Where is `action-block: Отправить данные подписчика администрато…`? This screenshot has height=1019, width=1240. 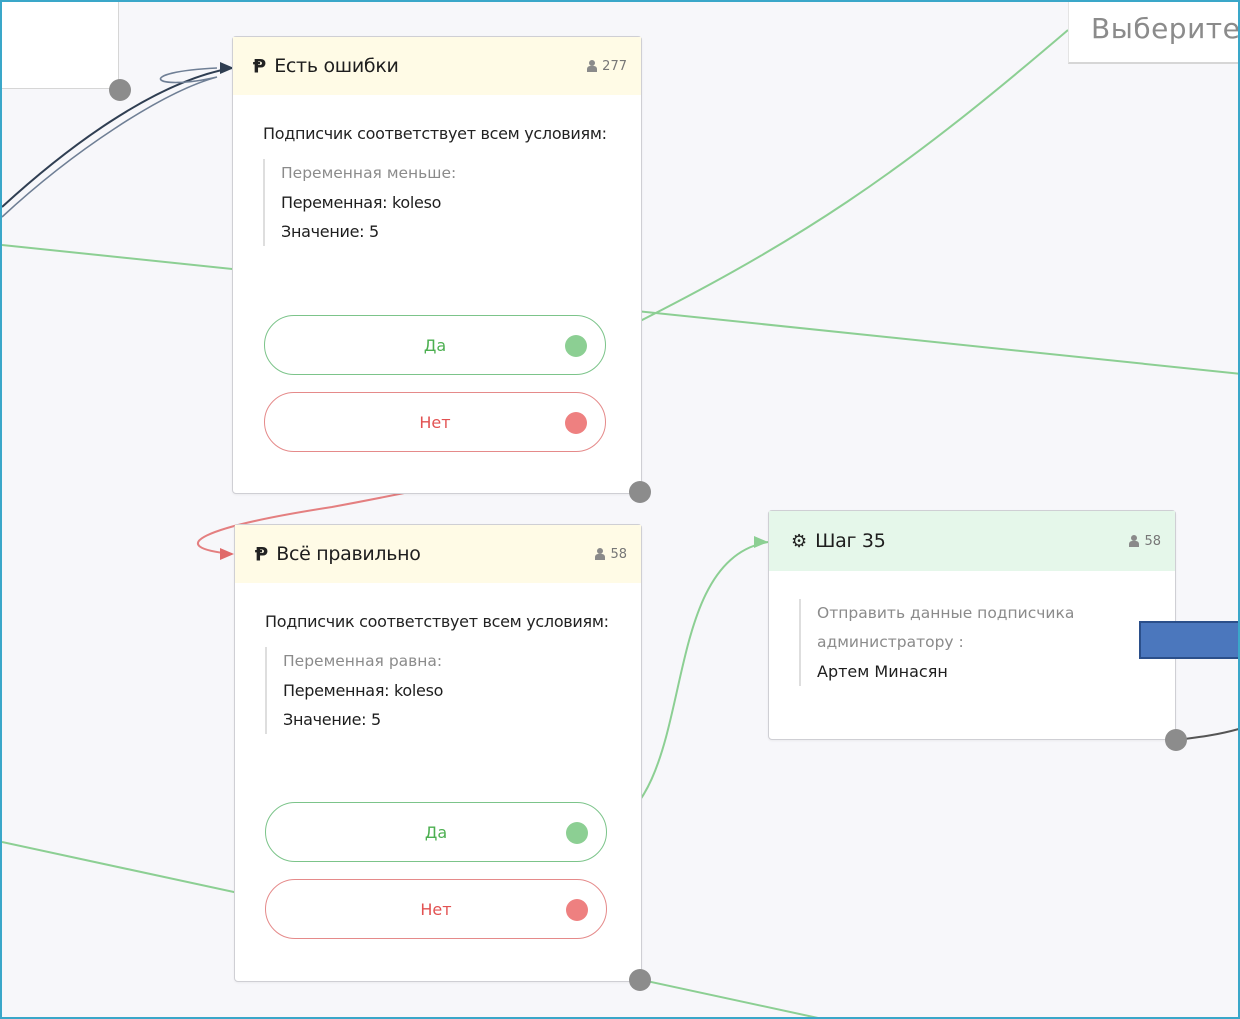 action-block: Отправить данные подписчика администрато… is located at coordinates (958, 642).